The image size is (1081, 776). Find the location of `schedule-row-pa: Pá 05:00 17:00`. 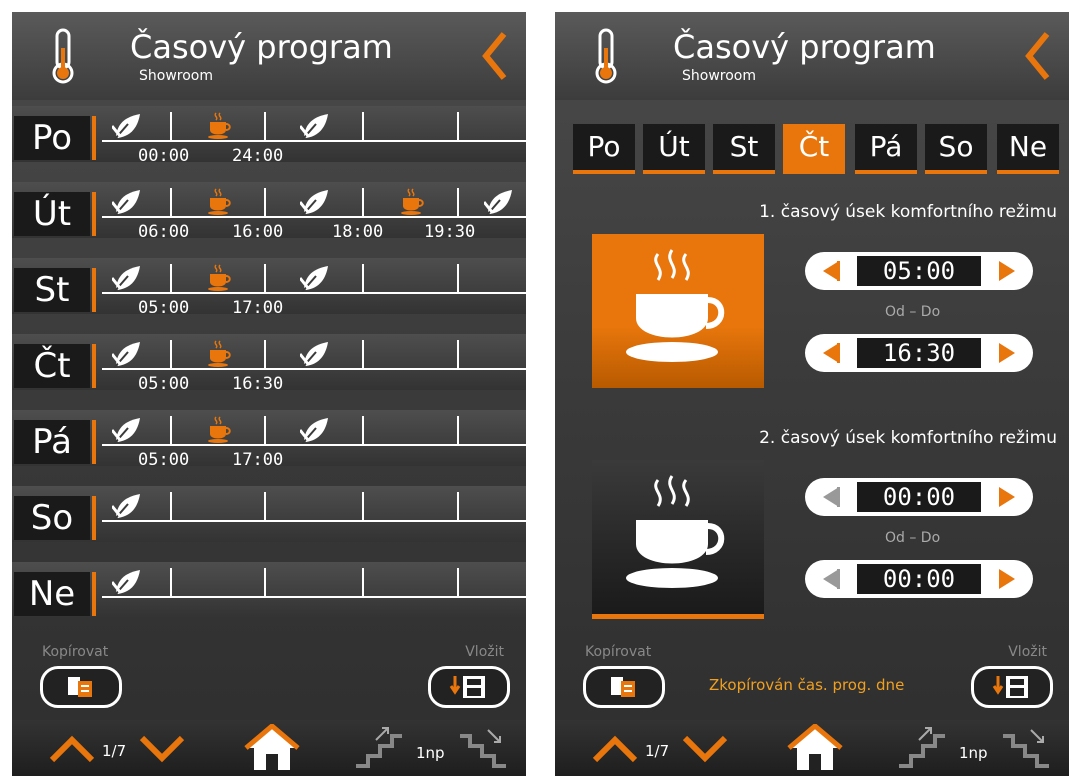

schedule-row-pa: Pá 05:00 17:00 is located at coordinates (269, 443).